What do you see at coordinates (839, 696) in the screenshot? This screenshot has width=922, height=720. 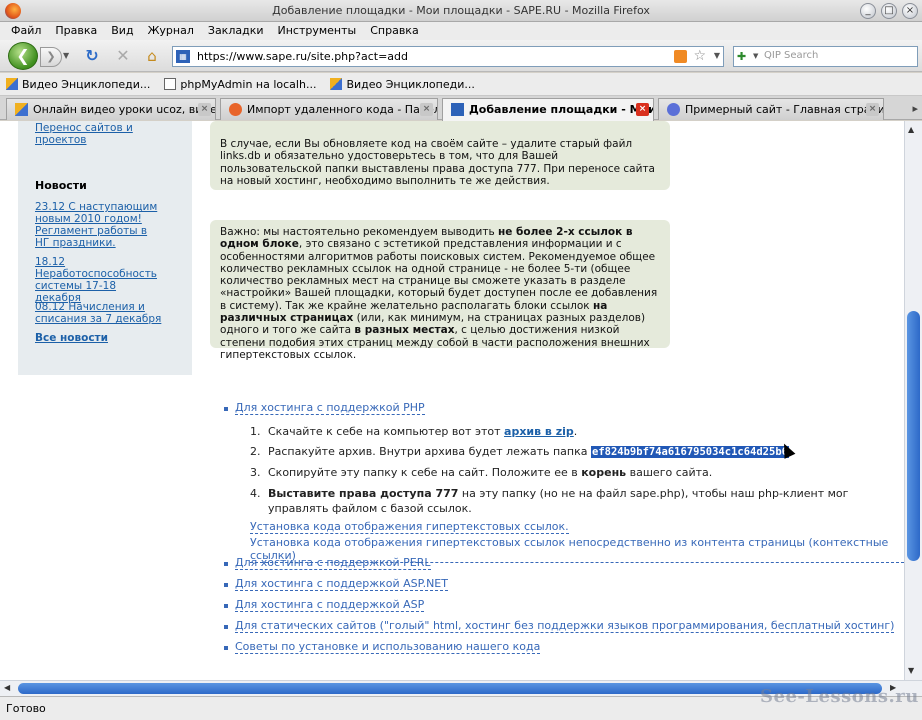 I see `watermark: See-Lessons.ru` at bounding box center [839, 696].